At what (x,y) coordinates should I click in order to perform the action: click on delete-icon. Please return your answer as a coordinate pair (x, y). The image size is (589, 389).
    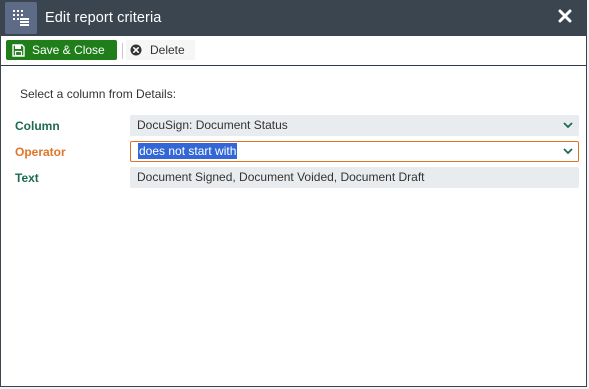
    Looking at the image, I should click on (136, 50).